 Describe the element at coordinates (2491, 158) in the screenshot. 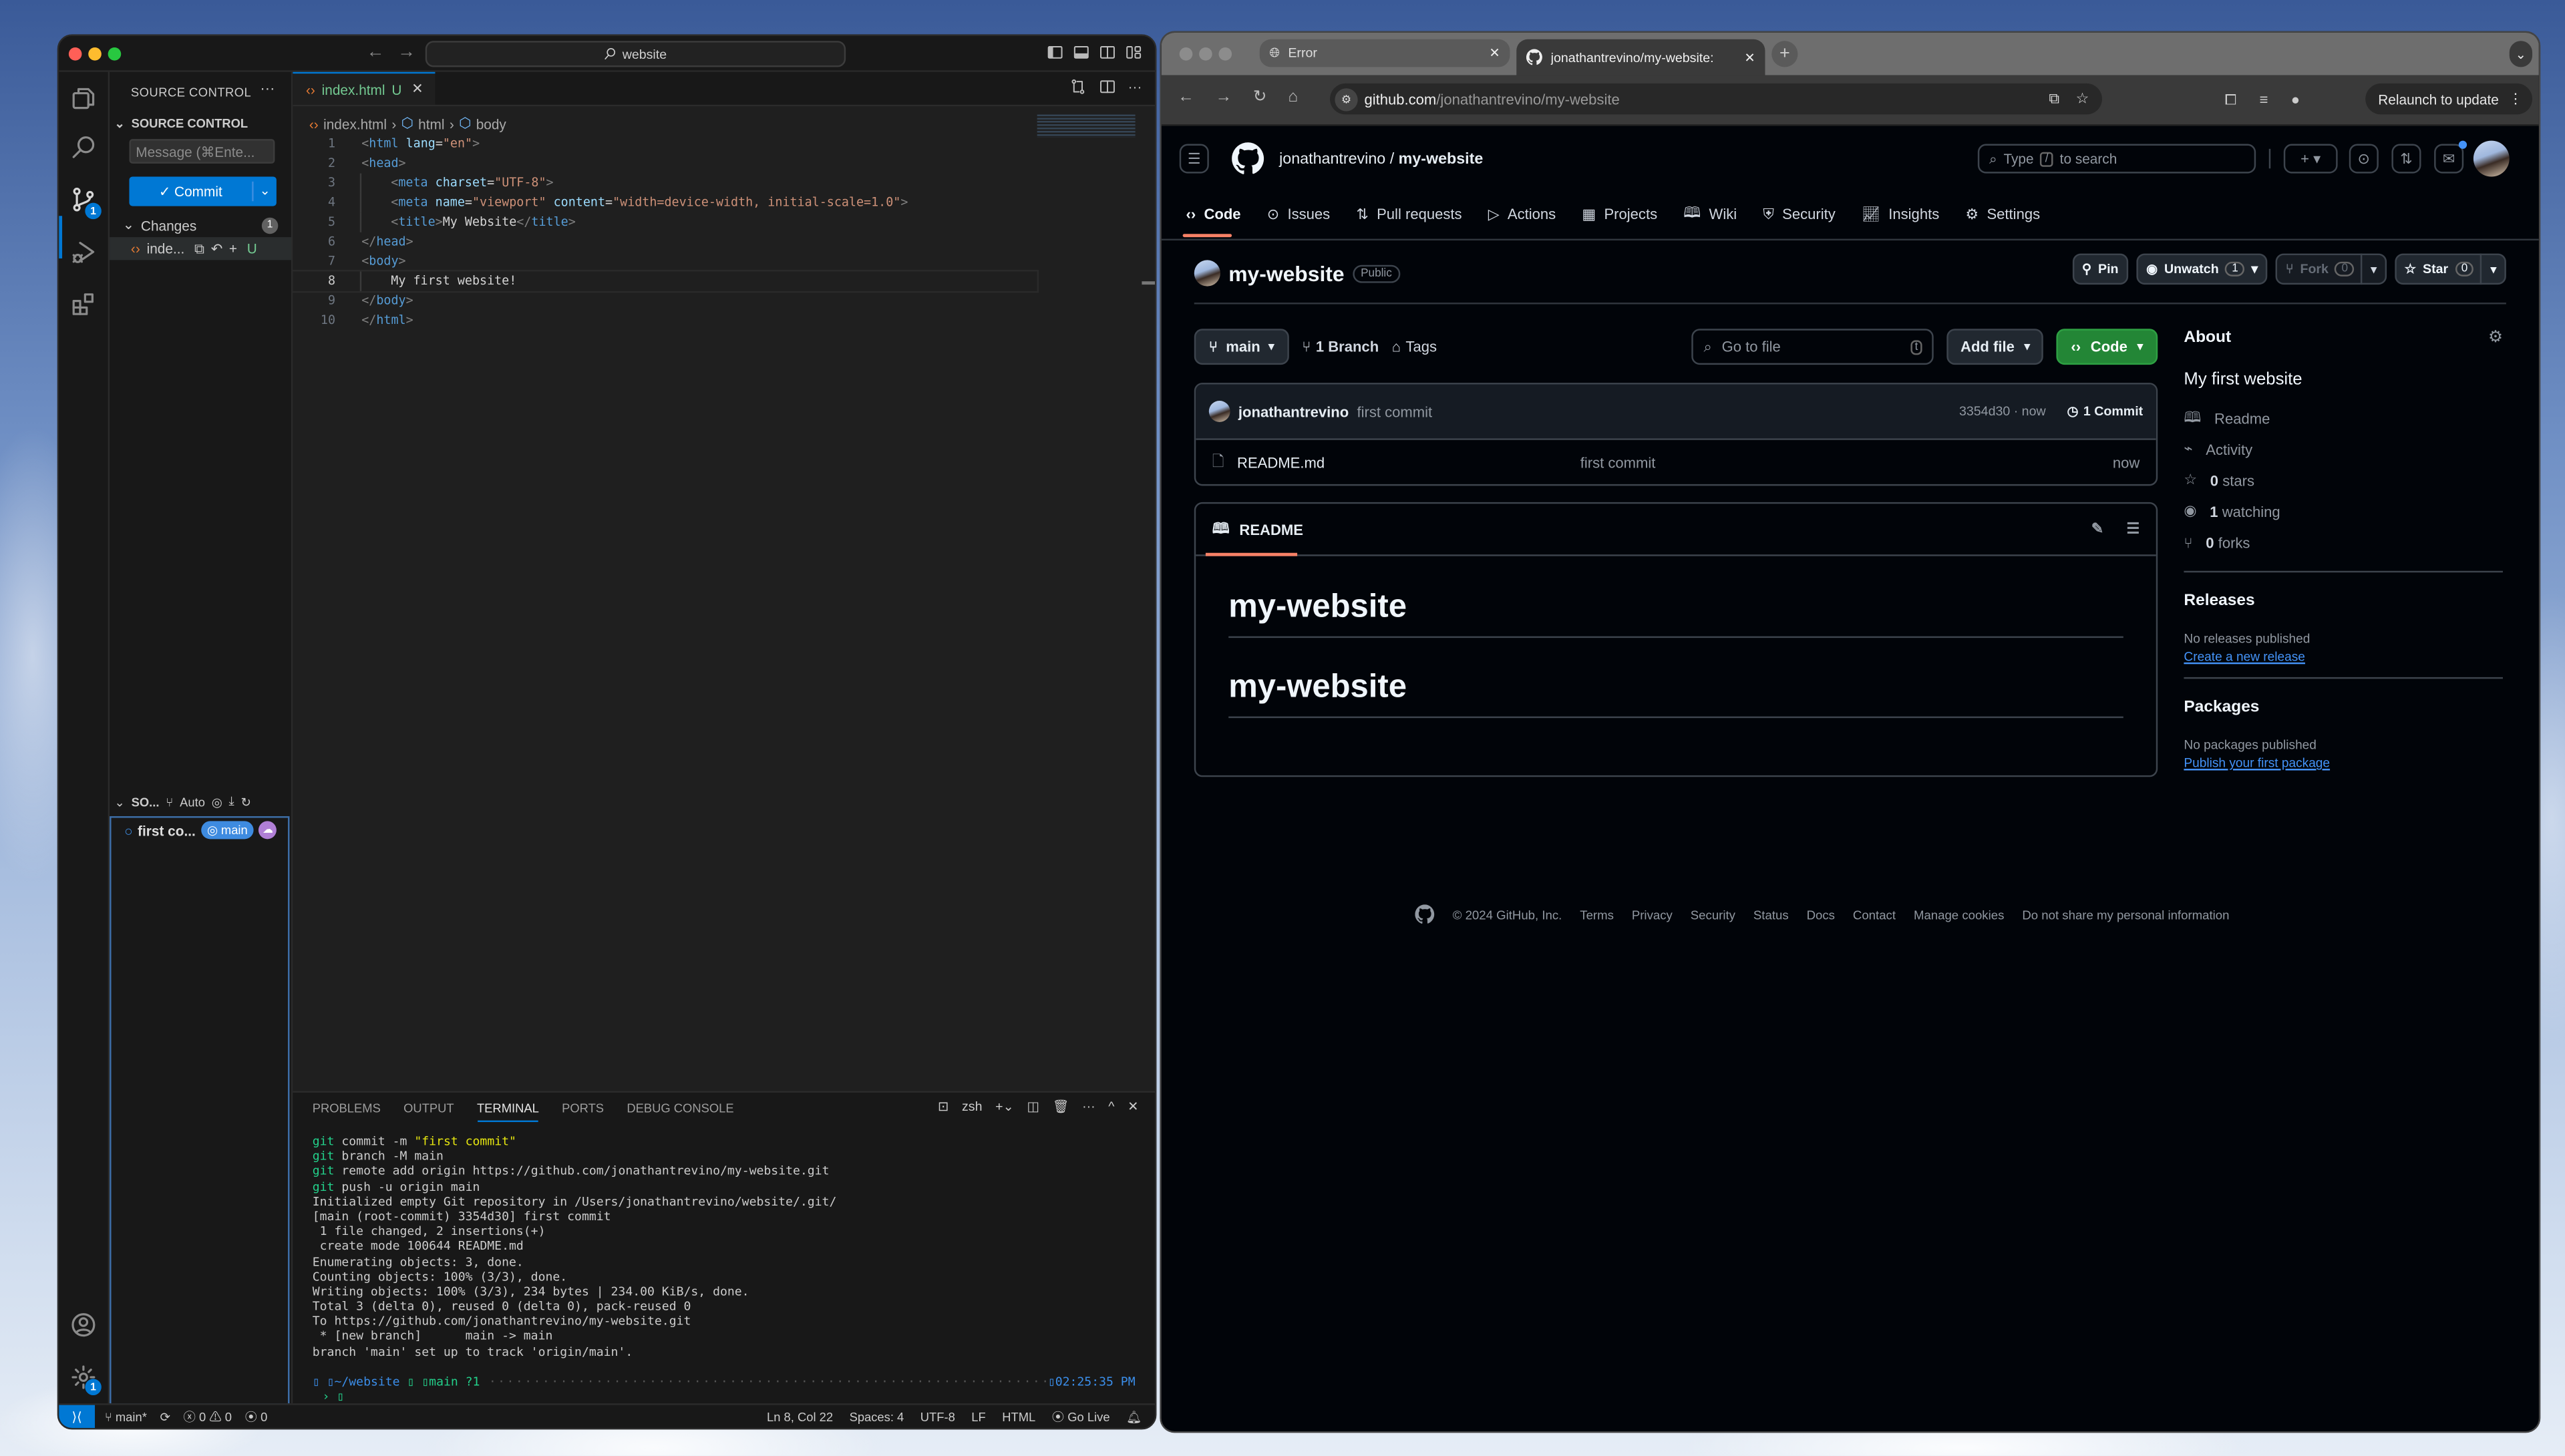

I see `user-avatar` at that location.